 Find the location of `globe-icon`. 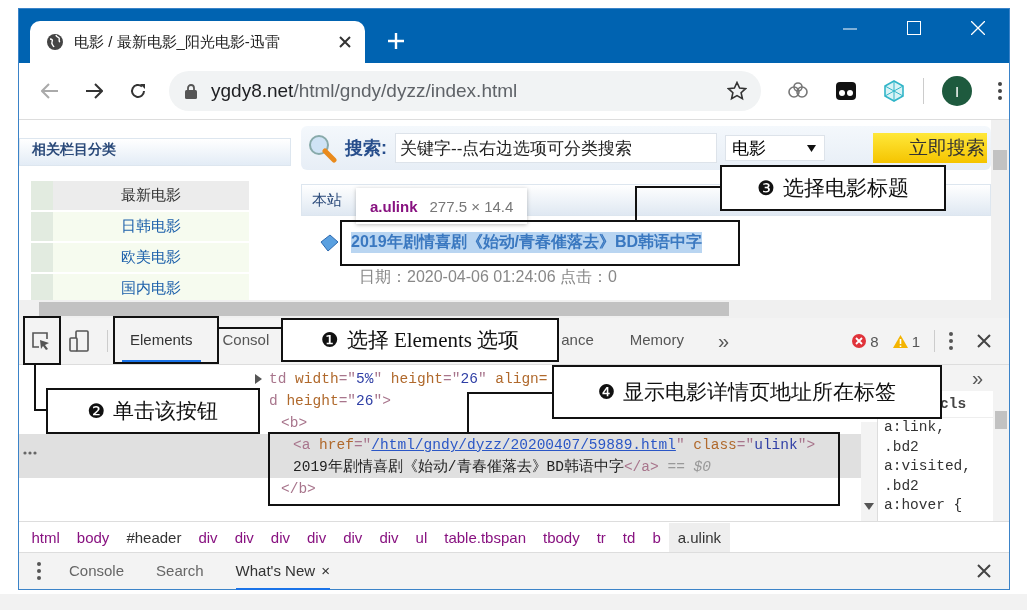

globe-icon is located at coordinates (55, 42).